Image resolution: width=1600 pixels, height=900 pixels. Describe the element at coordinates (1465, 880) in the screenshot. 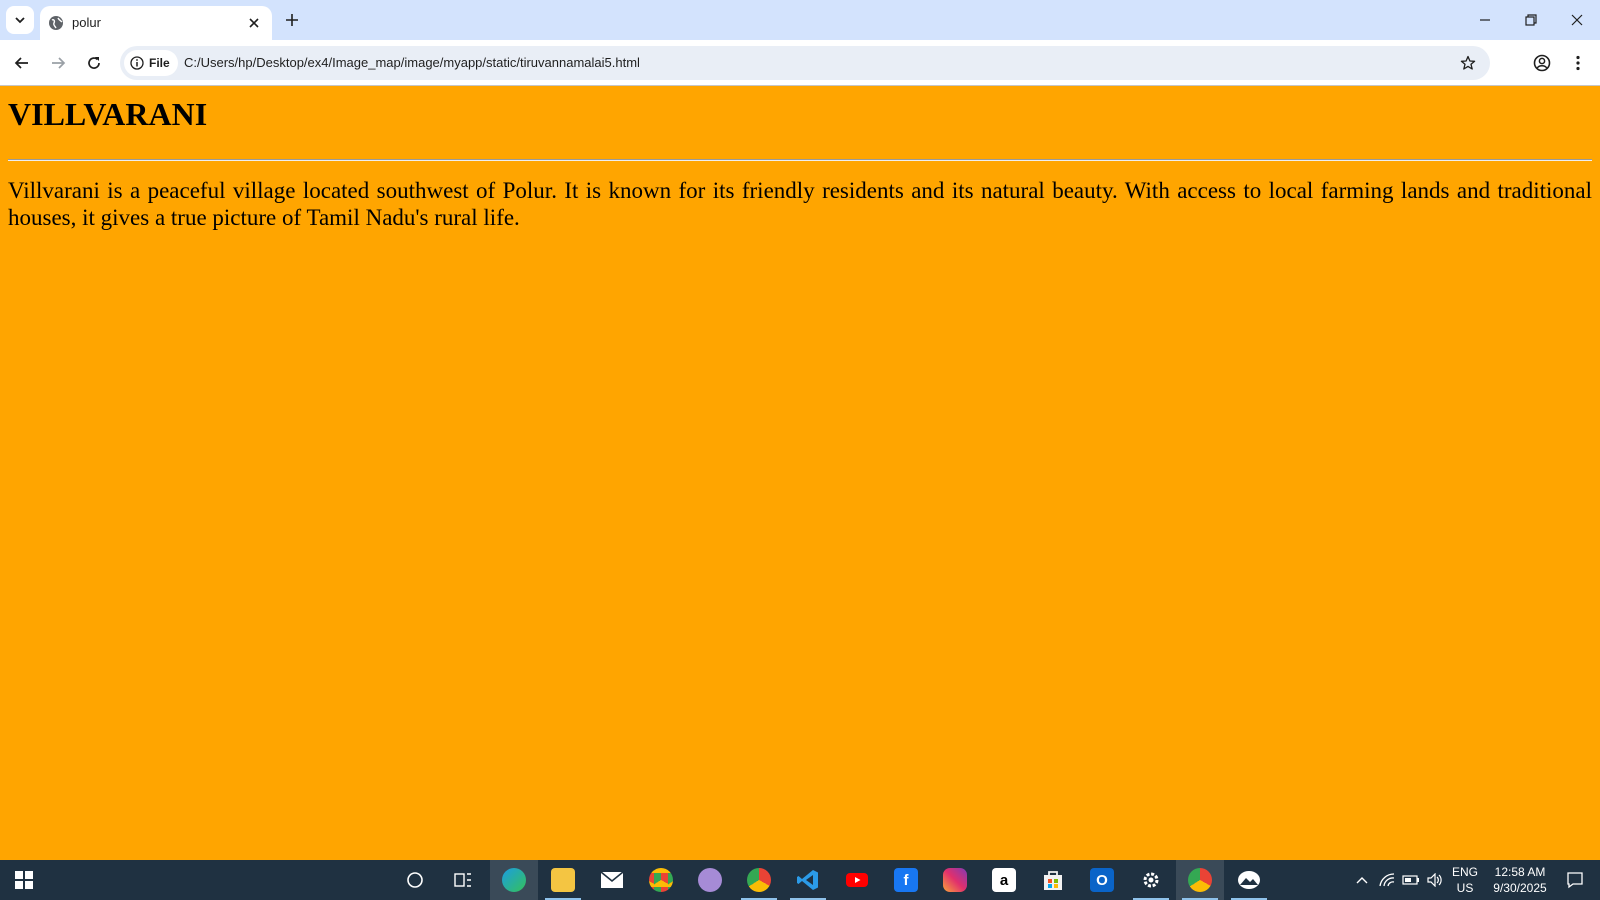

I see `language-indicator: ENG US` at that location.